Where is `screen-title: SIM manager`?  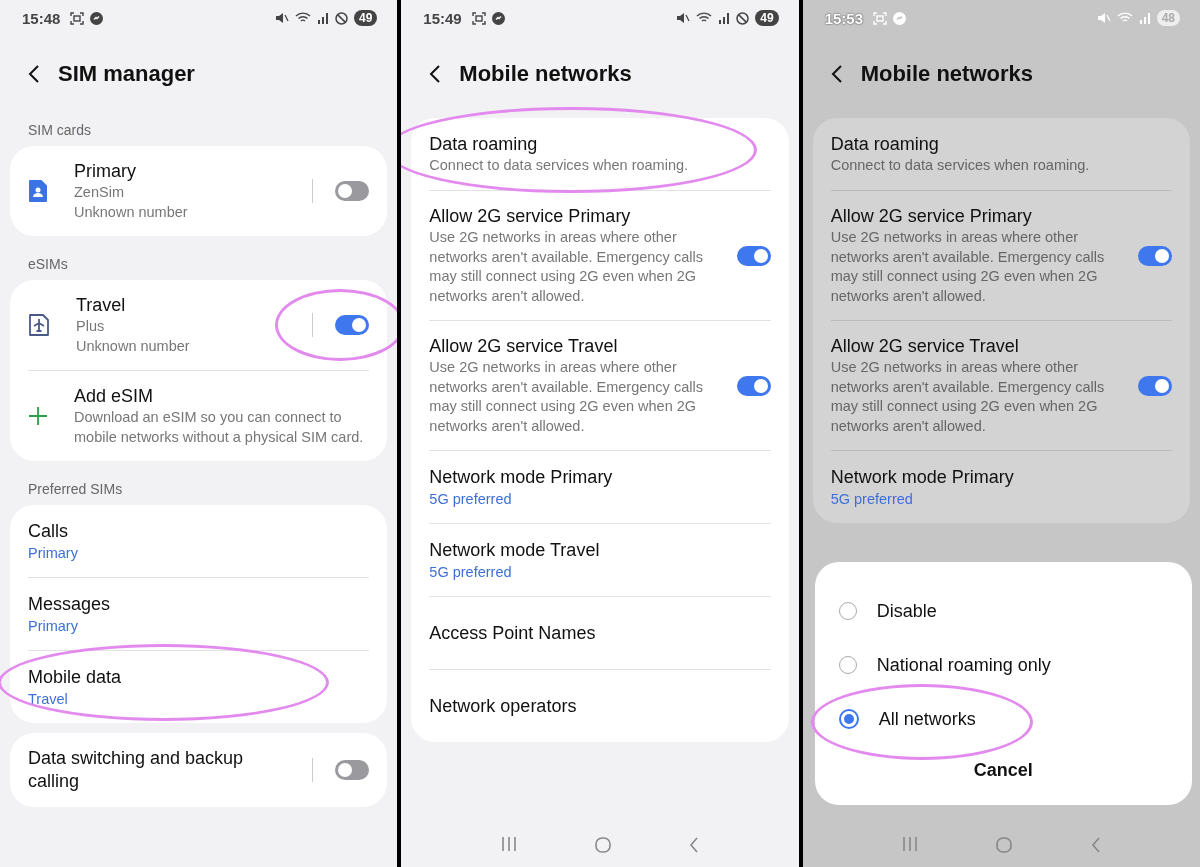
screen-title: SIM manager is located at coordinates (126, 74).